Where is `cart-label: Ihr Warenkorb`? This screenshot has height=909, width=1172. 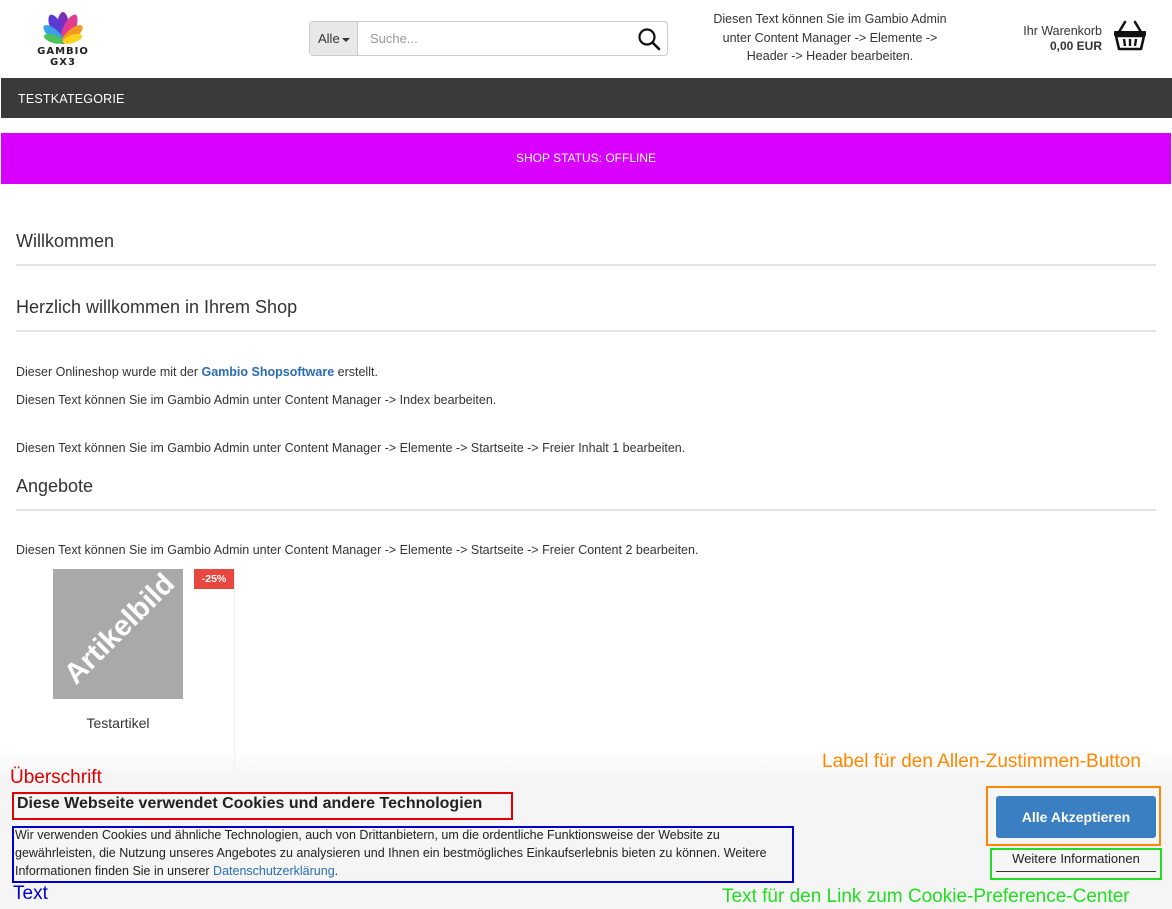
cart-label: Ihr Warenkorb is located at coordinates (1062, 31).